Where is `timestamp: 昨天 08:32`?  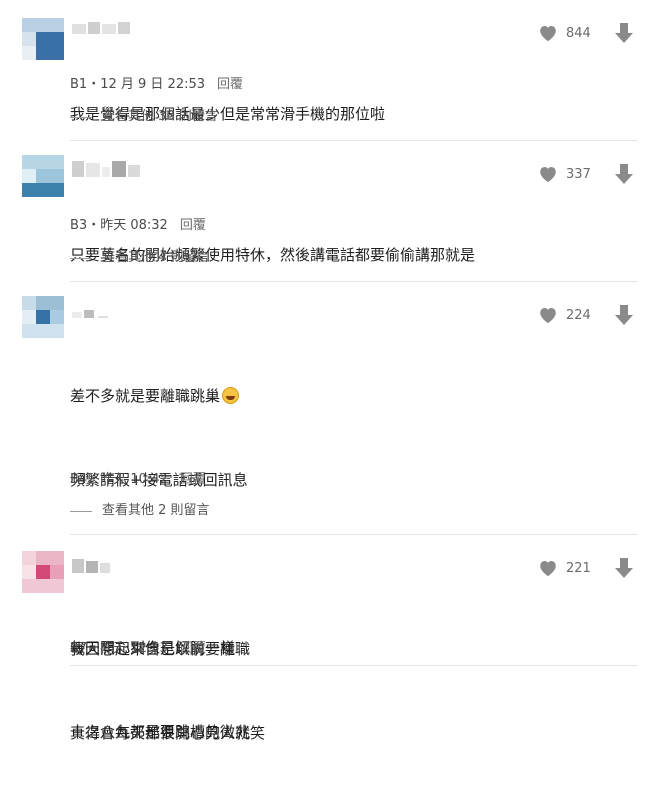
timestamp: 昨天 08:32 is located at coordinates (134, 225).